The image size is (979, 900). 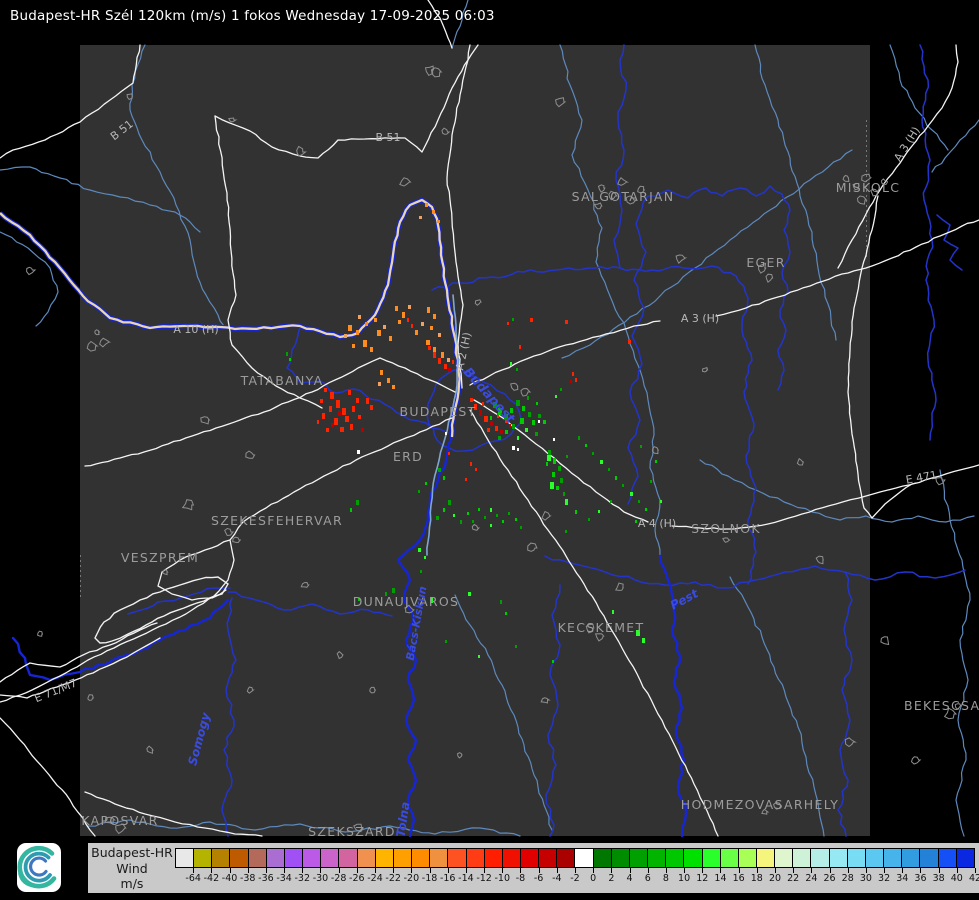 I want to click on city-label: ERD, so click(x=408, y=456).